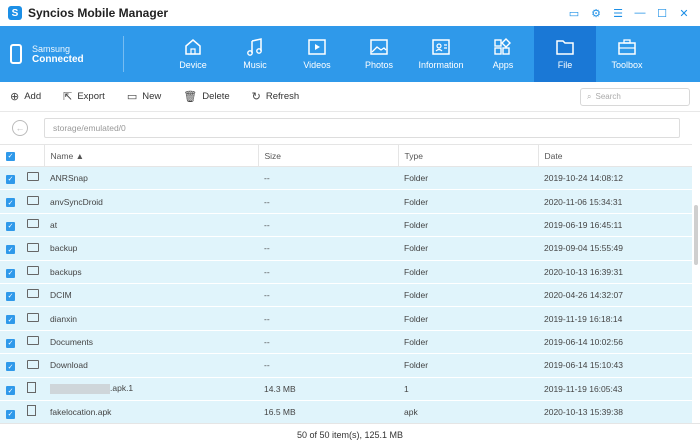 This screenshot has height=446, width=700. Describe the element at coordinates (615, 295) in the screenshot. I see `cell-date: 2020-04-26 14:32:07` at that location.